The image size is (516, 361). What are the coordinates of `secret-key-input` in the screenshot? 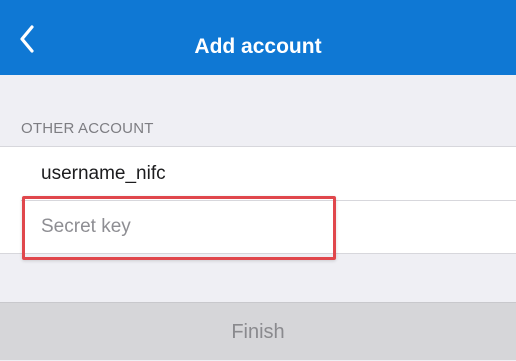 It's located at (176, 227).